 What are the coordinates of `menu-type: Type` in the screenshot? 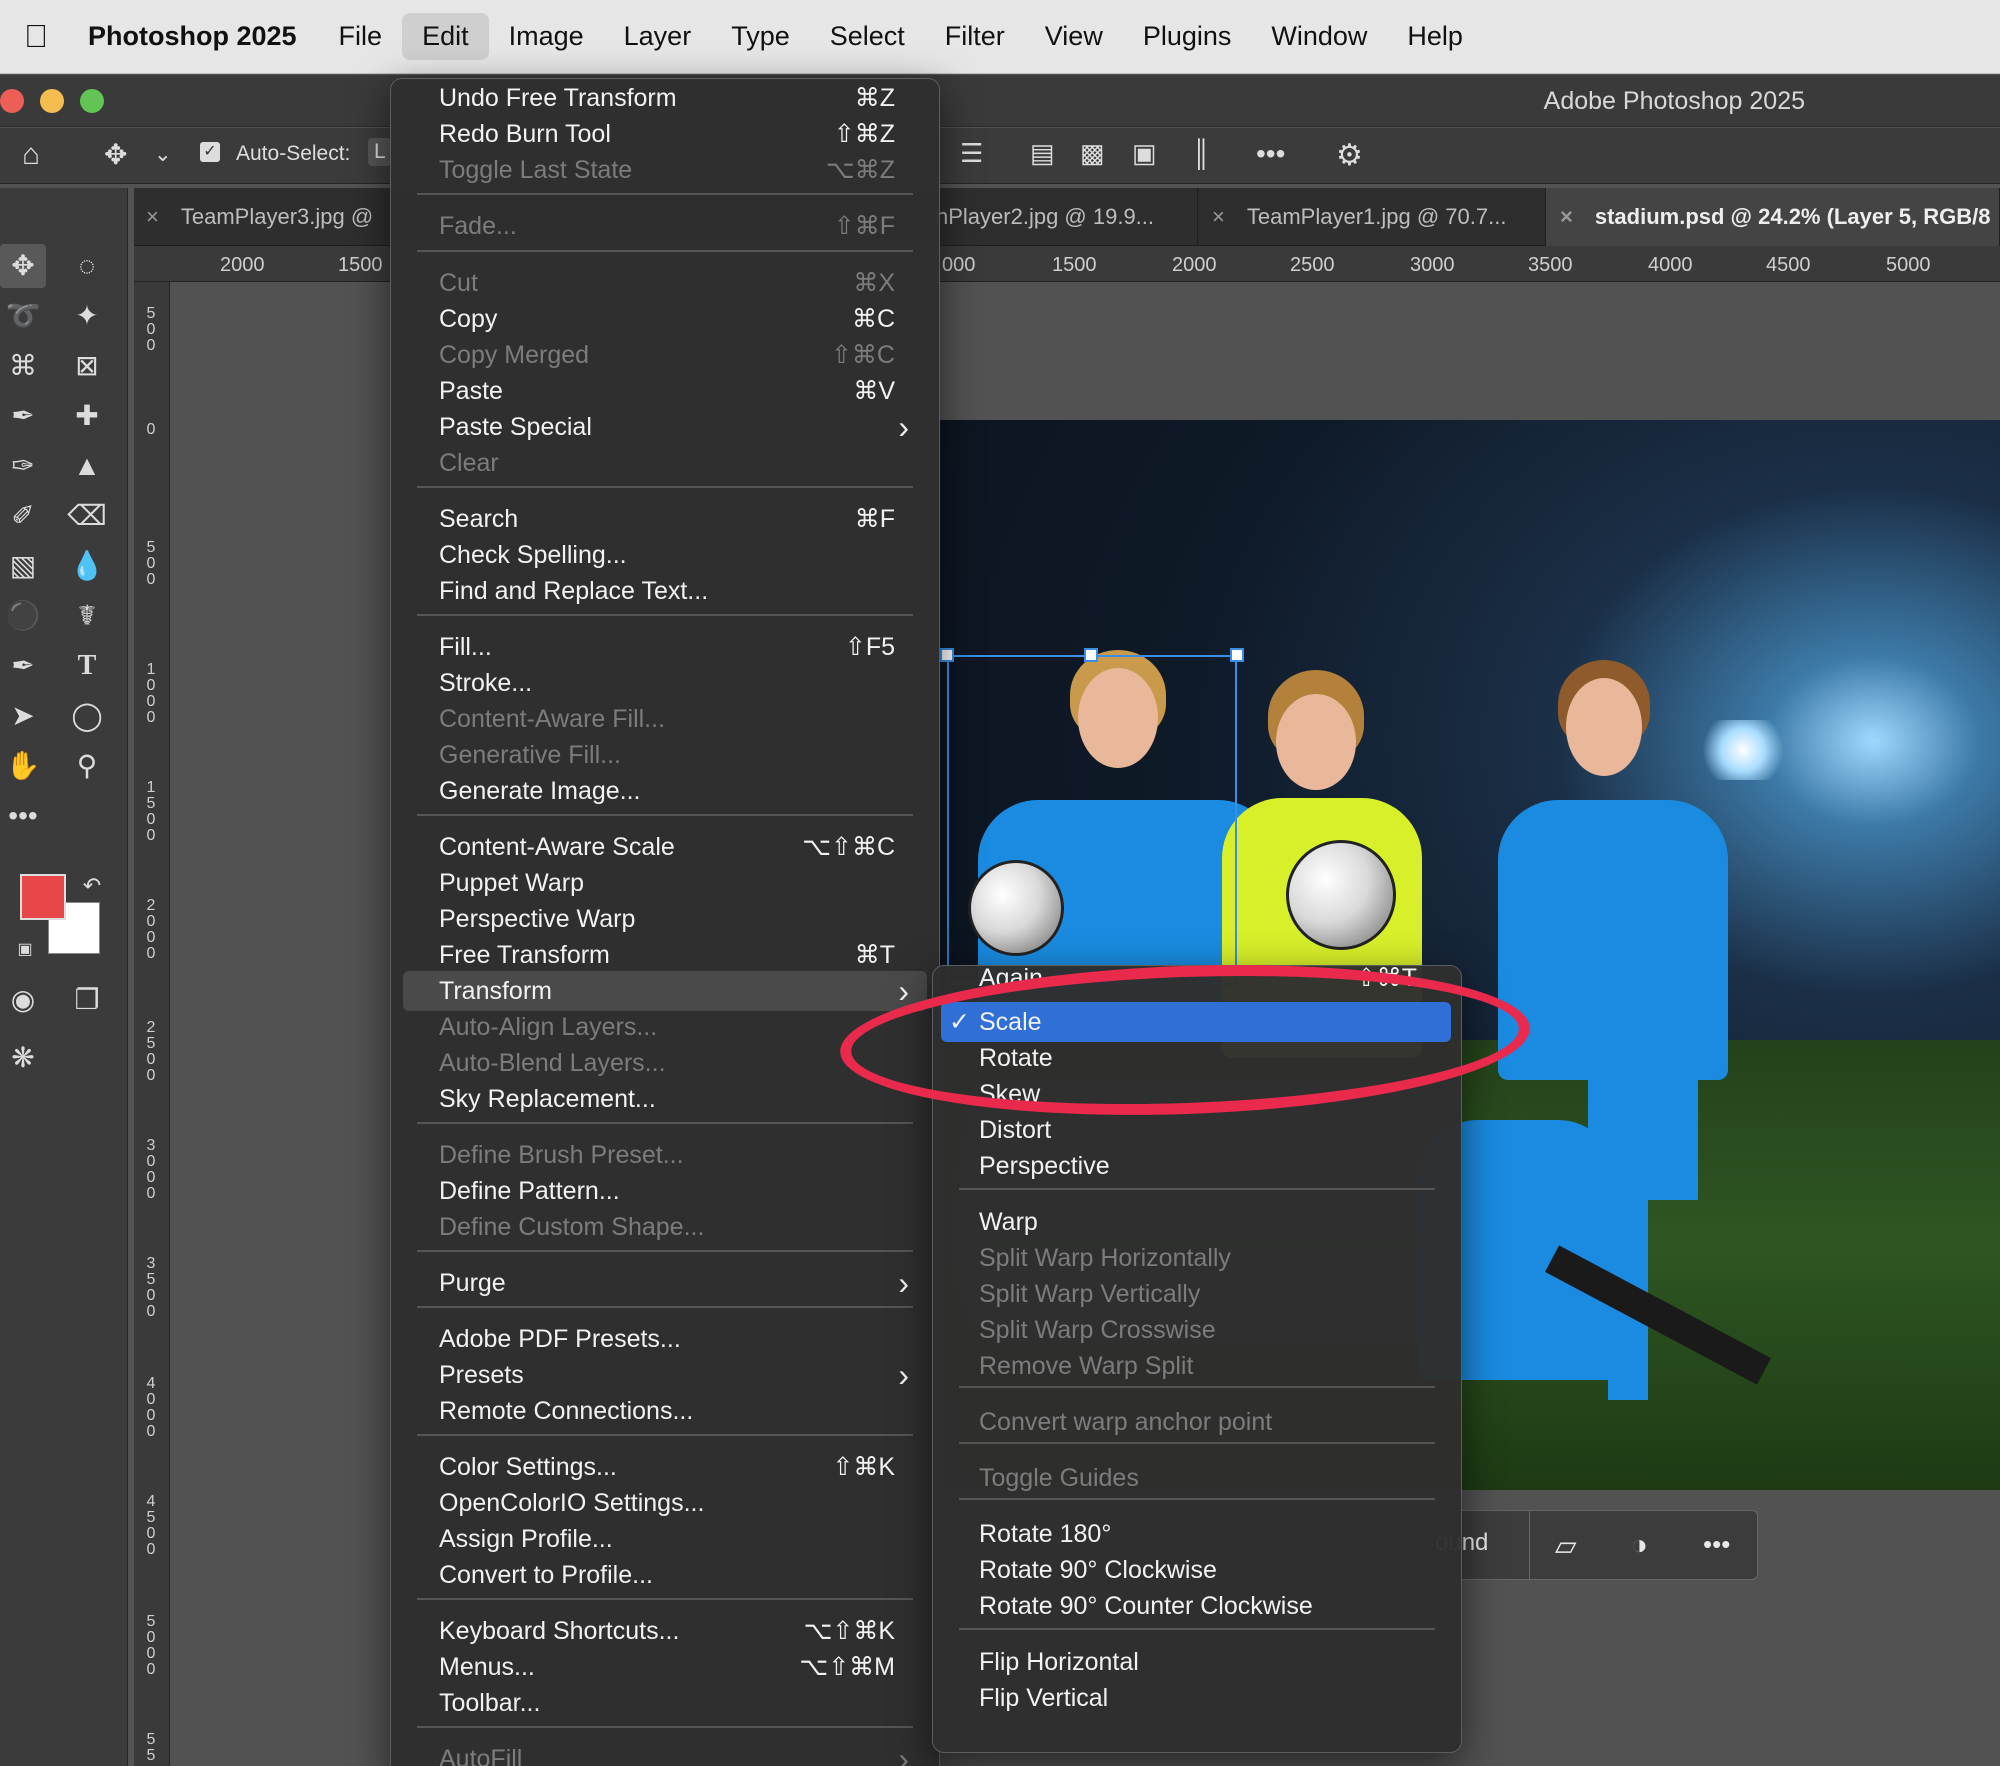 It's located at (760, 36).